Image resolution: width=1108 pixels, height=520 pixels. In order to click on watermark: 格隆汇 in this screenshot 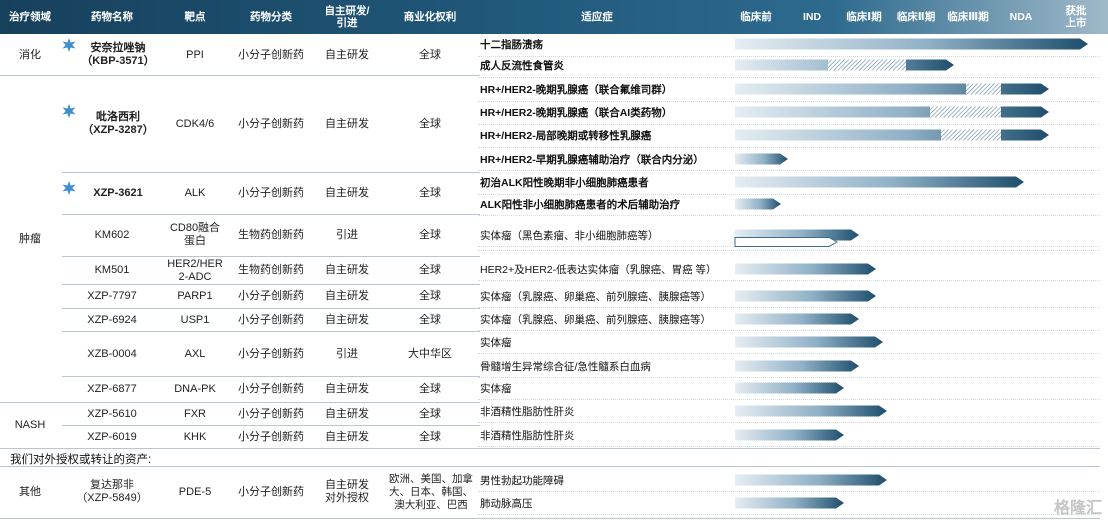, I will do `click(1077, 508)`.